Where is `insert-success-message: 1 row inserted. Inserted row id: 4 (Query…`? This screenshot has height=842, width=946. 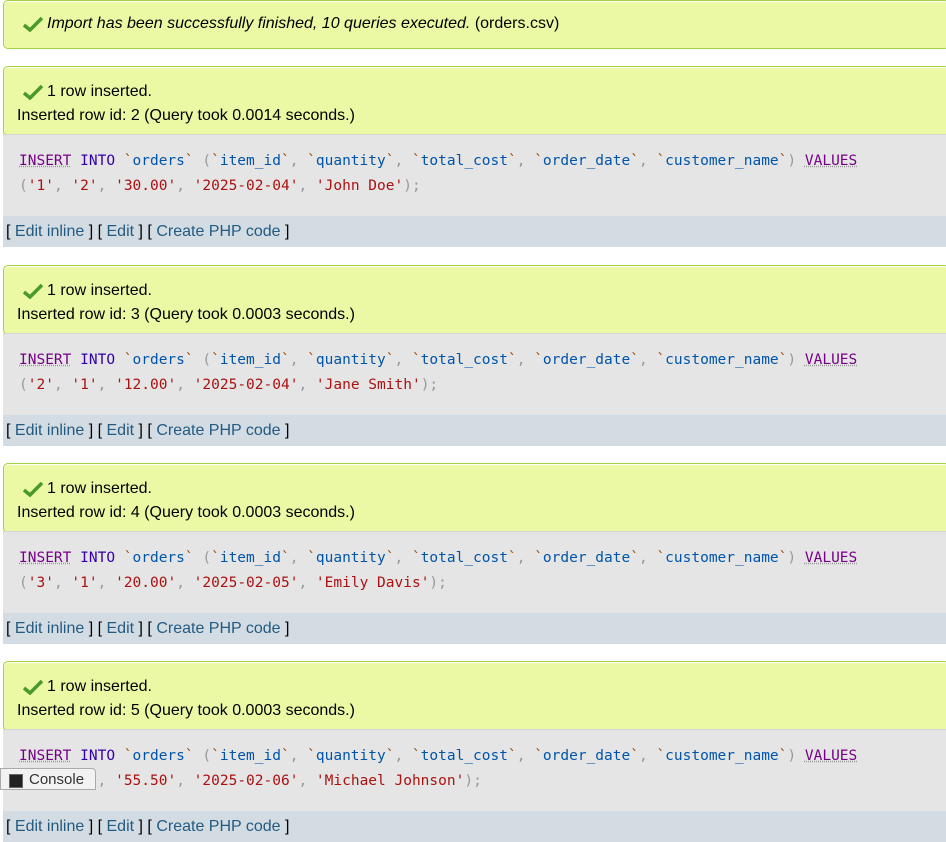
insert-success-message: 1 row inserted. Inserted row id: 4 (Query… is located at coordinates (474, 498).